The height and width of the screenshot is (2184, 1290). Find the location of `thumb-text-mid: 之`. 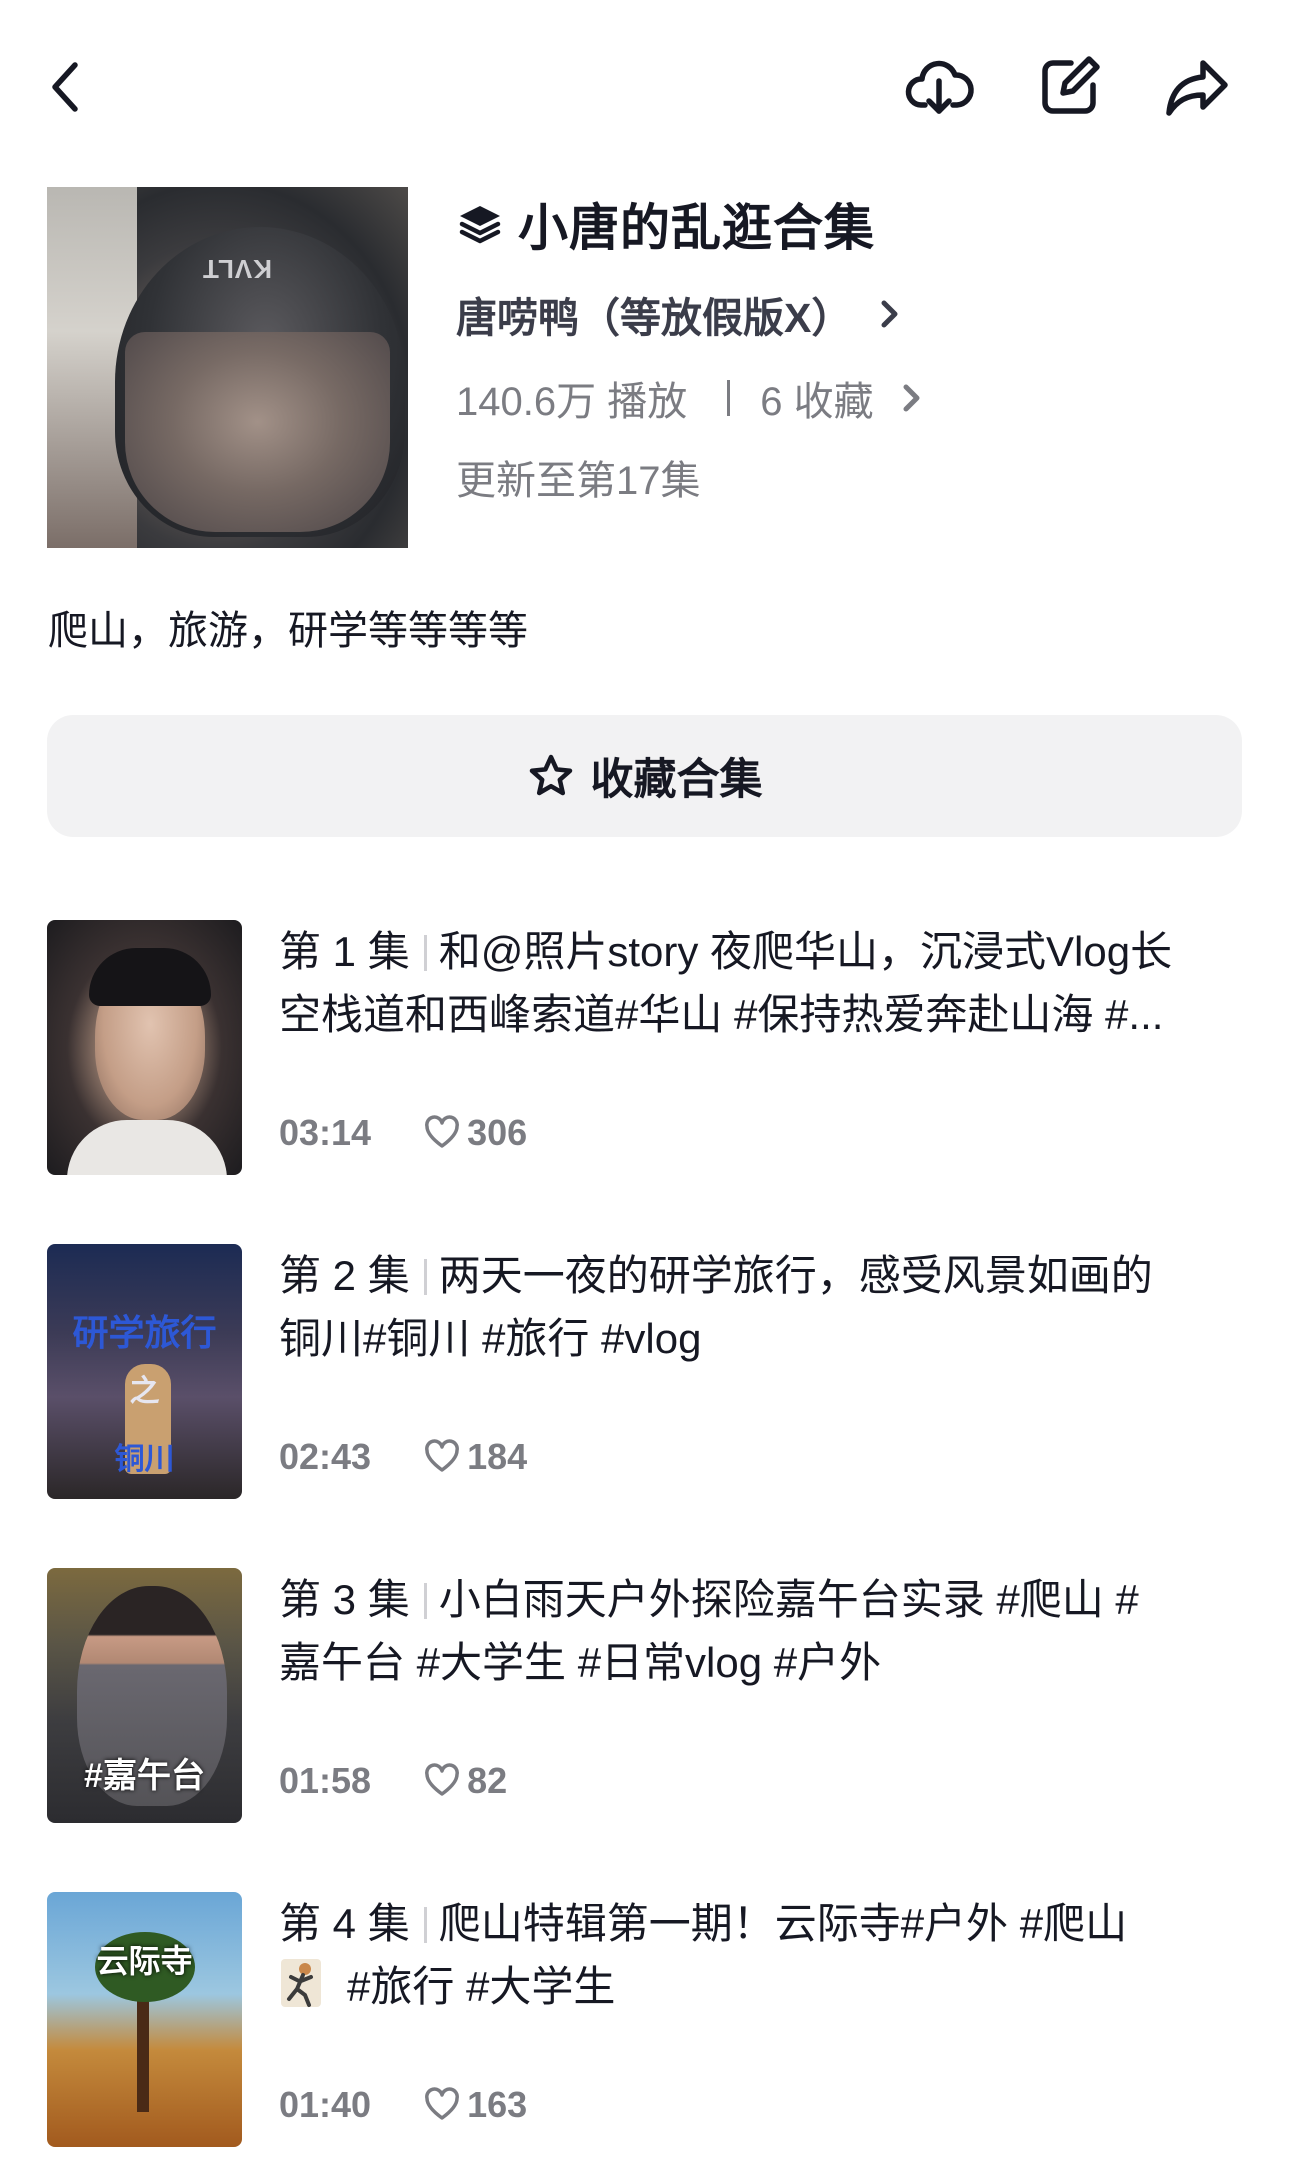

thumb-text-mid: 之 is located at coordinates (144, 1391).